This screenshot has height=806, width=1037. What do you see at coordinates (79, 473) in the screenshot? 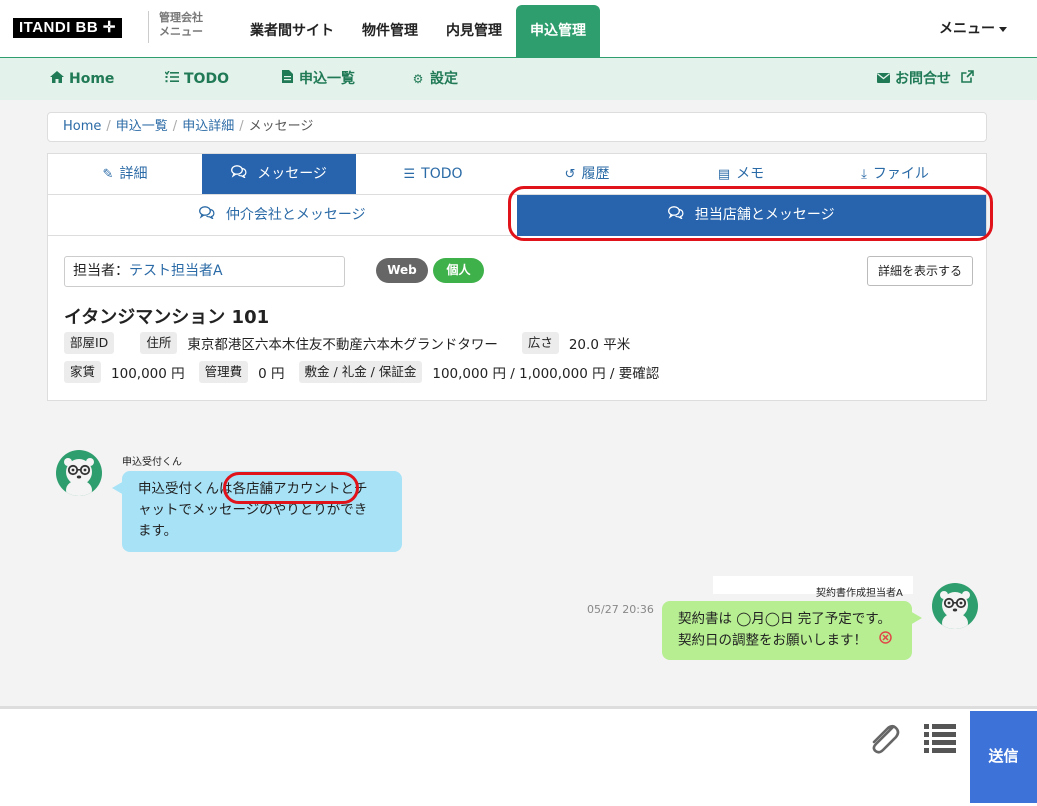
I see `bot-avatar` at bounding box center [79, 473].